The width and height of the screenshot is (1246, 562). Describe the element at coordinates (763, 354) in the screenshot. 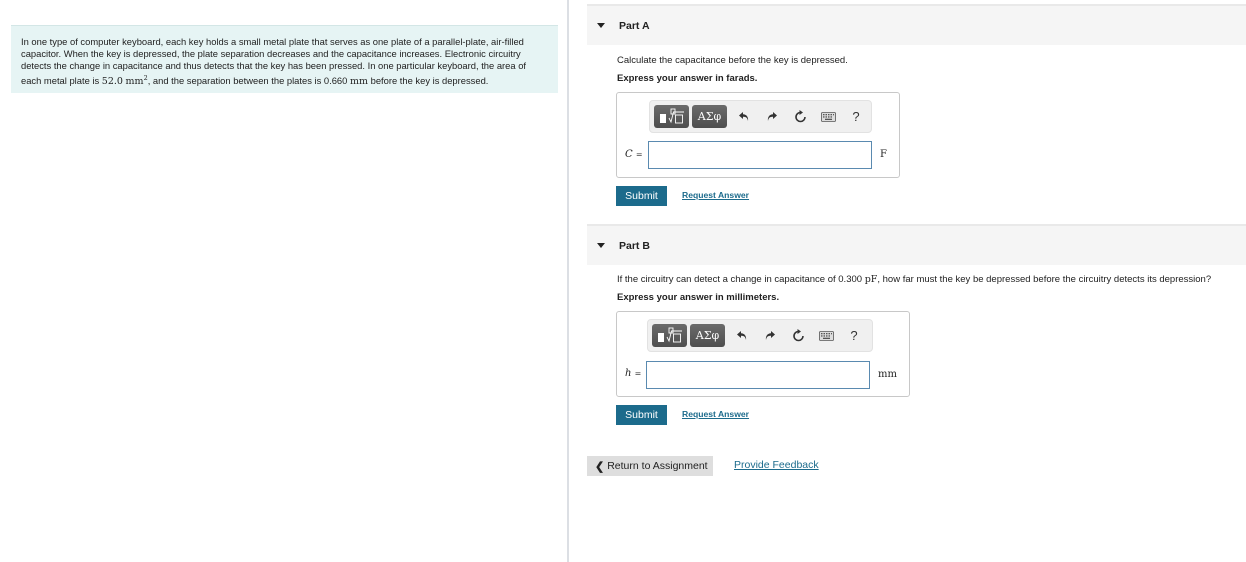

I see `part-b-answer-box: ΑΣφ ? h = mm` at that location.